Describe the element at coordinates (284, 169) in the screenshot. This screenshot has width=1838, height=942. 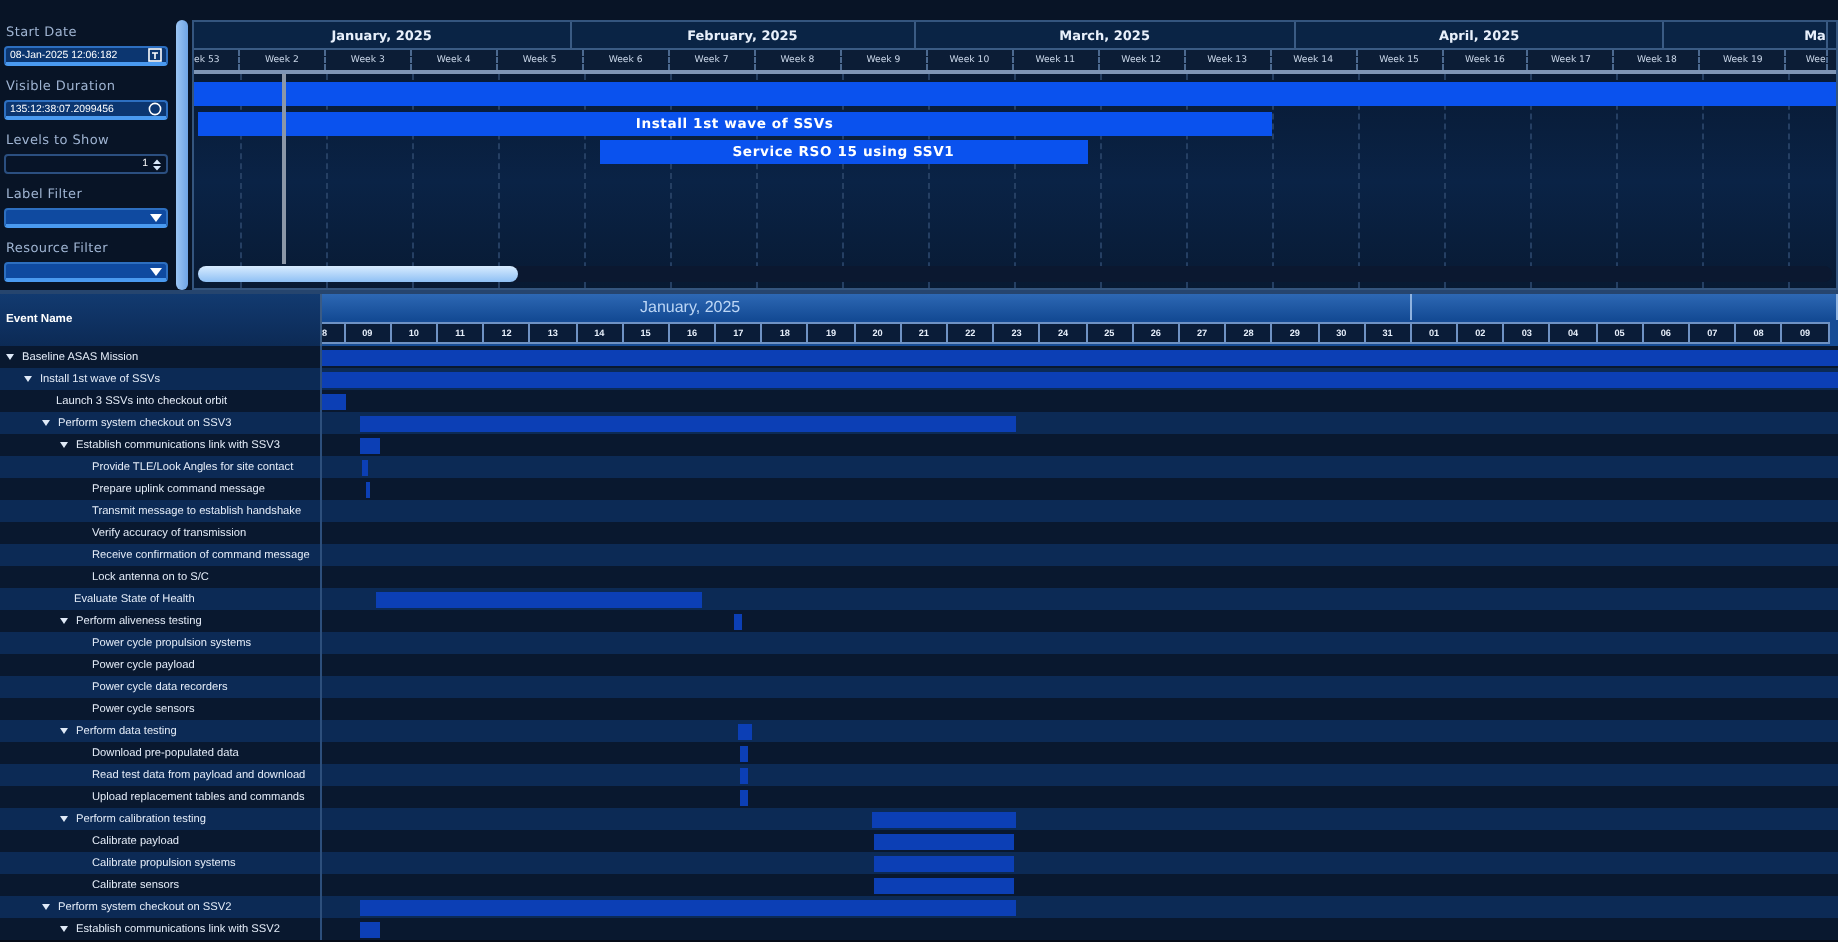
I see `current-date-line` at that location.